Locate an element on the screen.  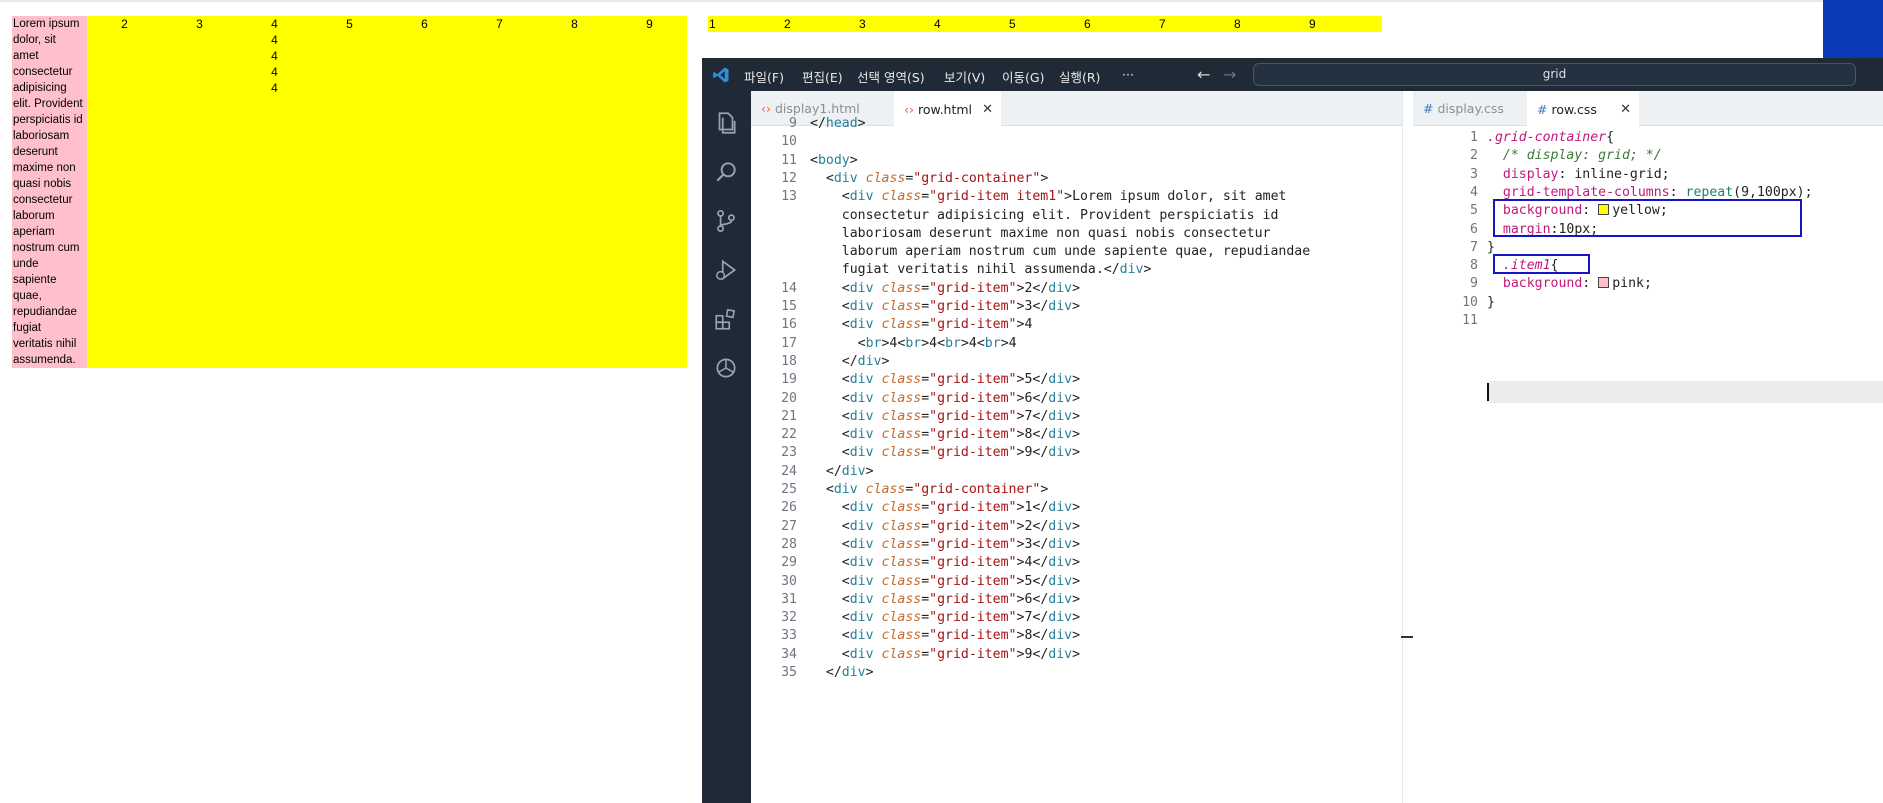
tab-row-css: # row.css ✕ is located at coordinates (1583, 108).